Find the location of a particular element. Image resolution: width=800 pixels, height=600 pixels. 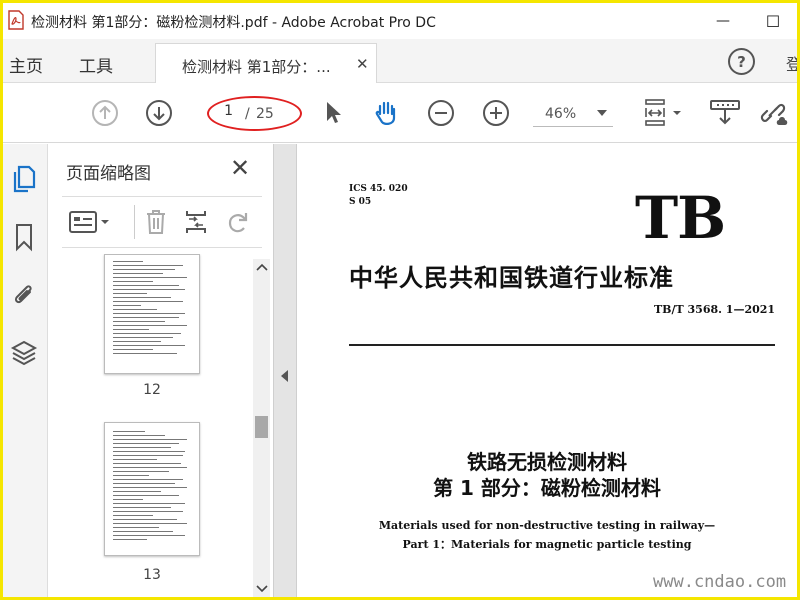

page-navigator: 1 / 25 is located at coordinates (254, 113).